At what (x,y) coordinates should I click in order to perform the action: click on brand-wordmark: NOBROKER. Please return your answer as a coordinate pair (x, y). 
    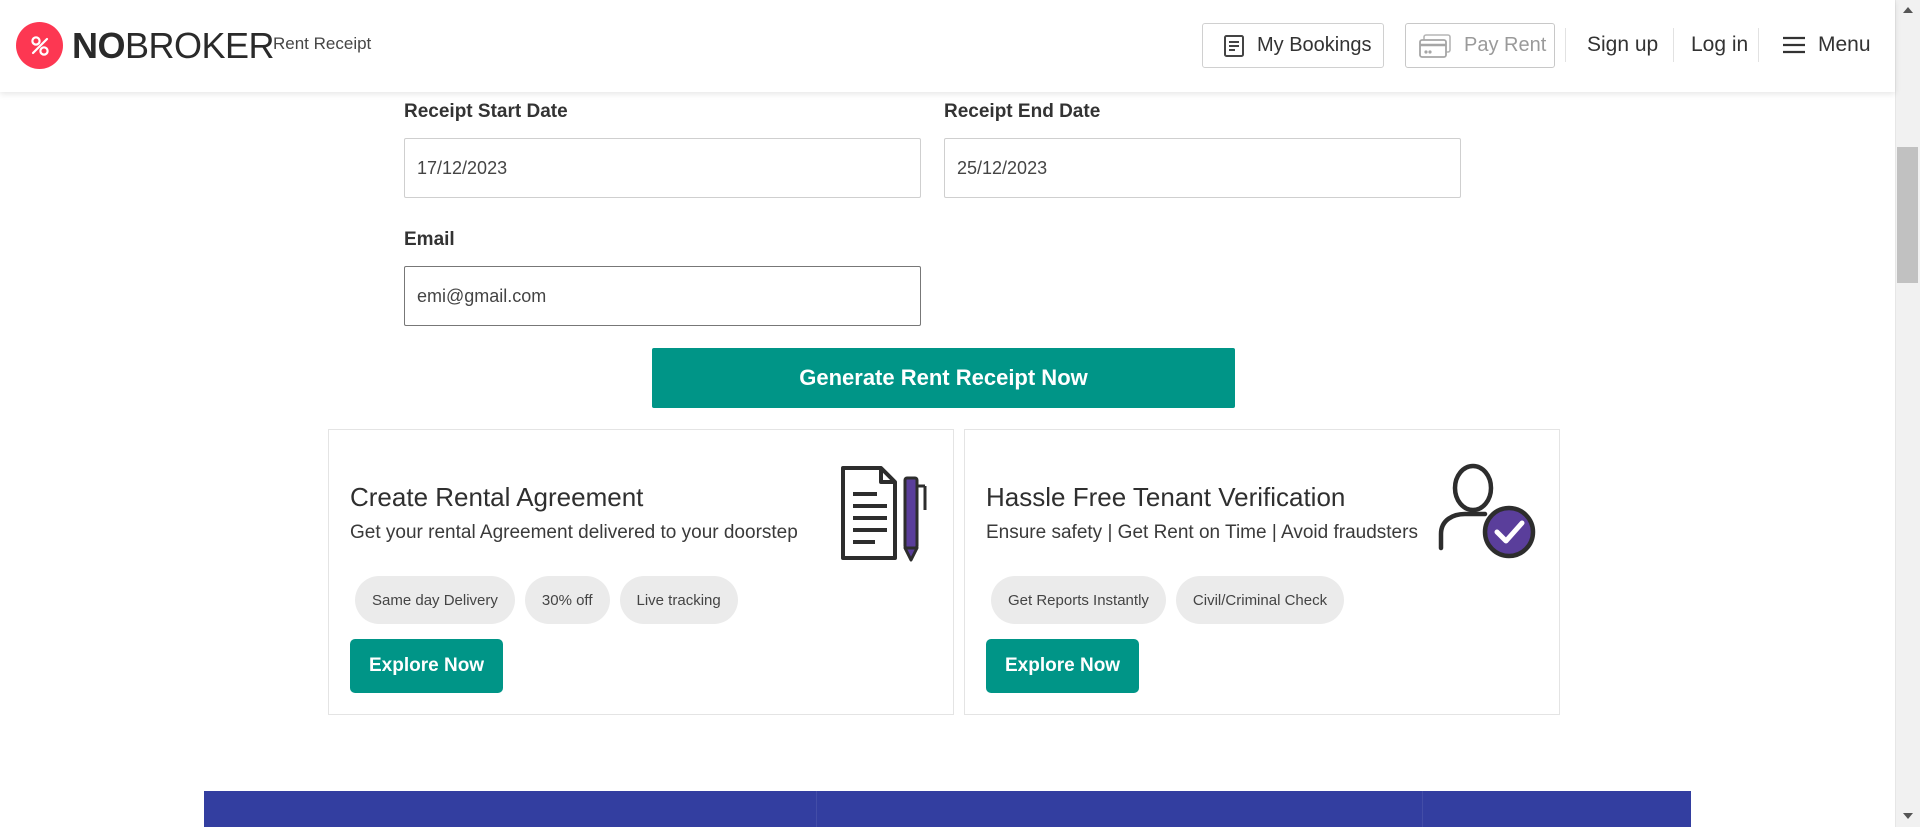
    Looking at the image, I should click on (173, 46).